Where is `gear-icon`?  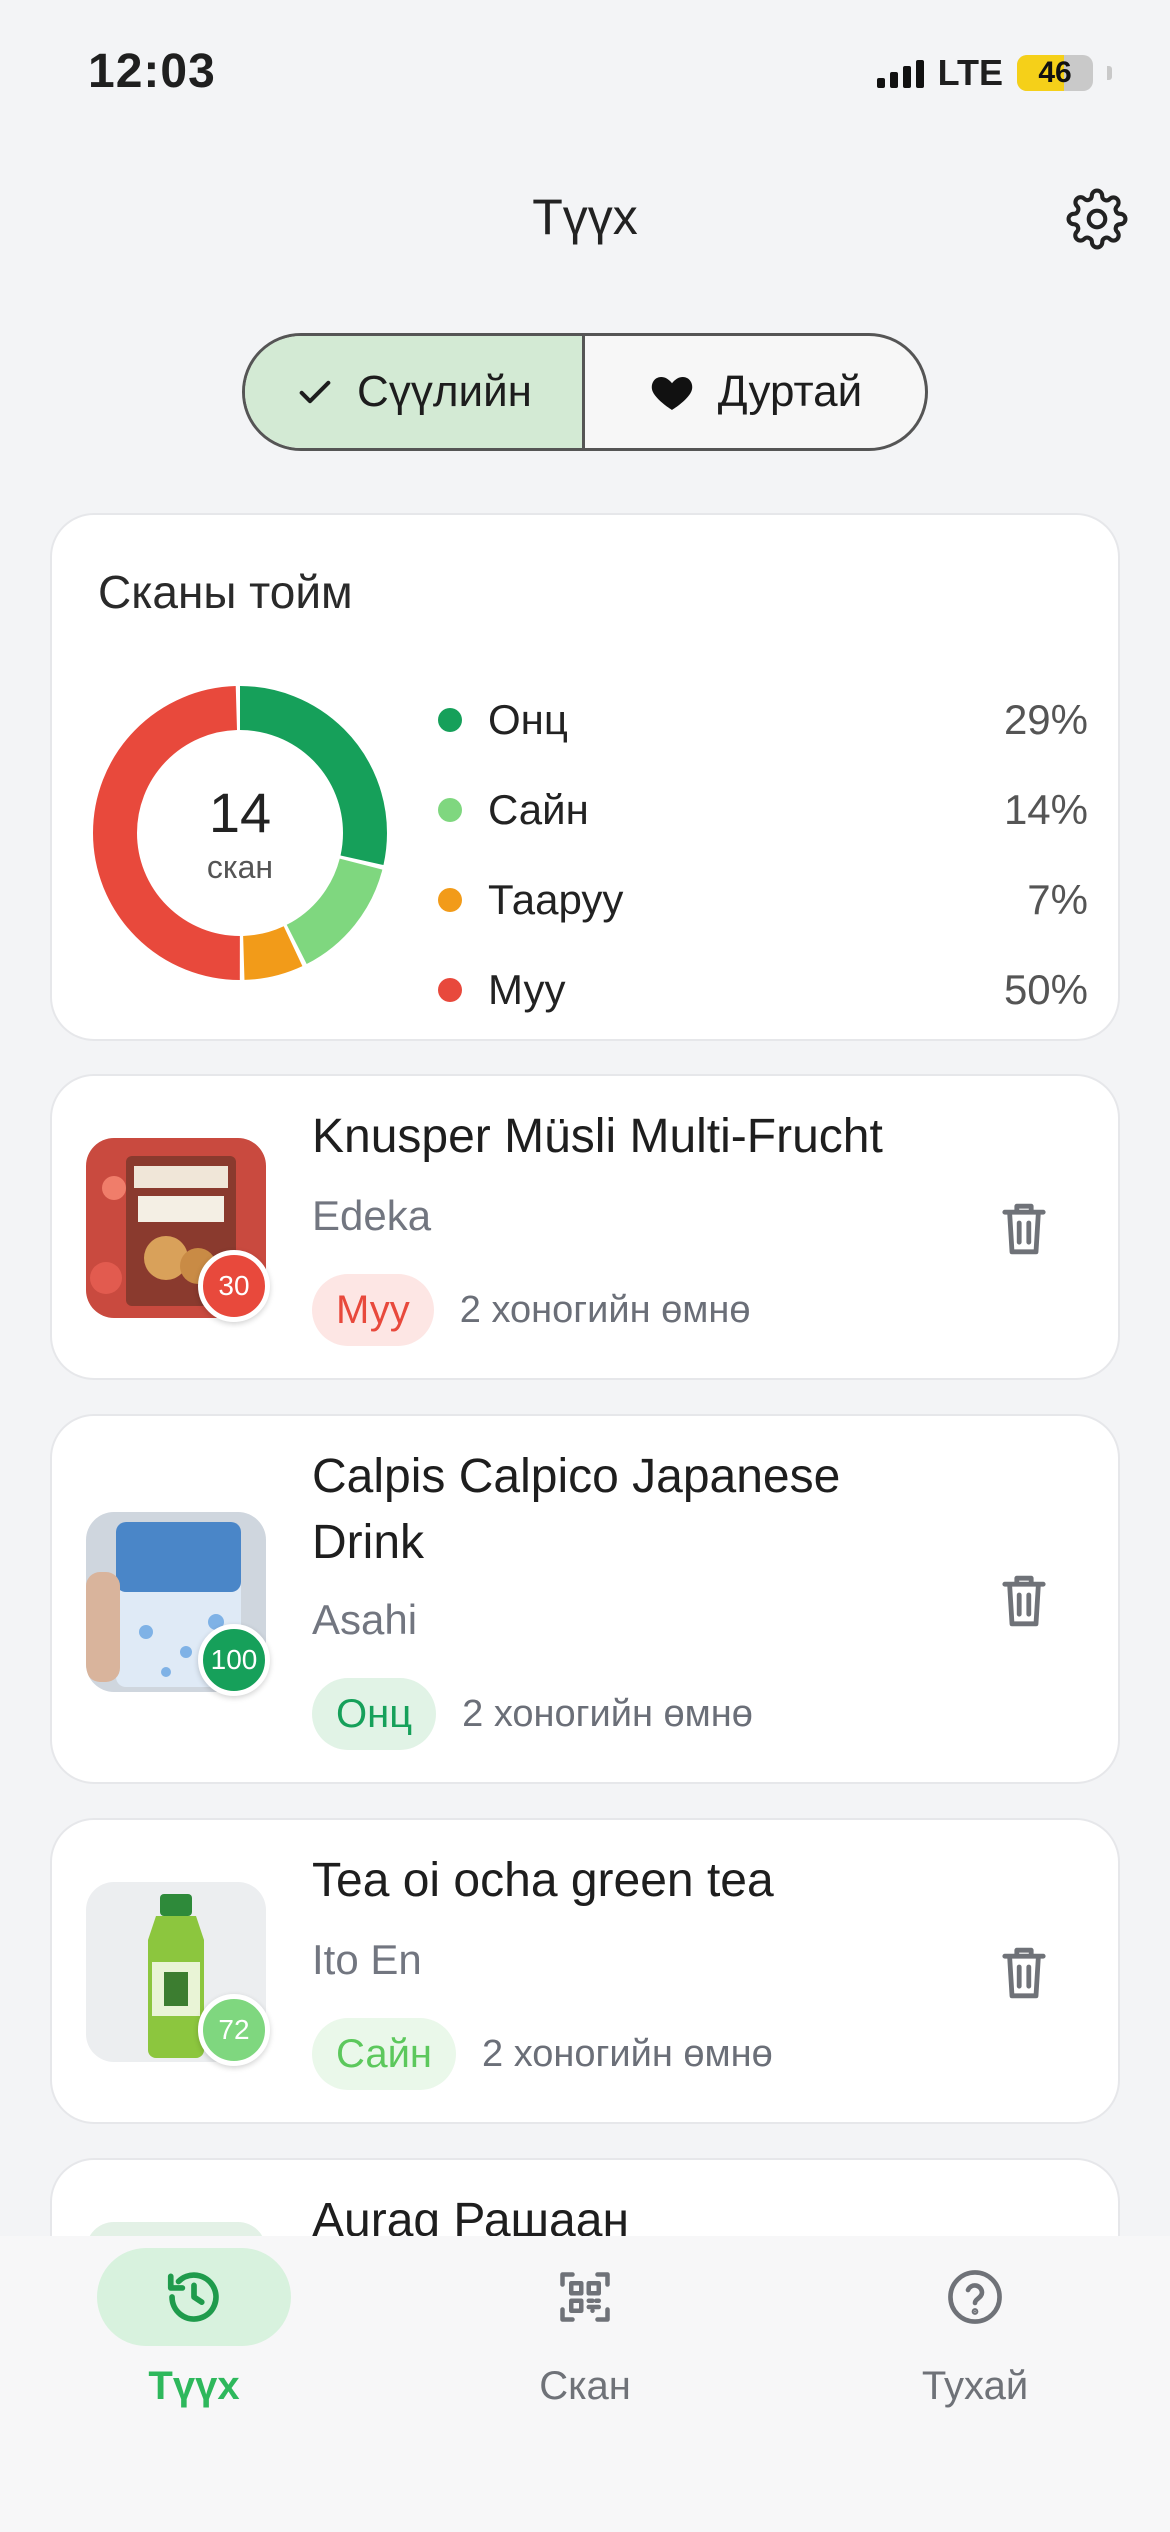
gear-icon is located at coordinates (1097, 219).